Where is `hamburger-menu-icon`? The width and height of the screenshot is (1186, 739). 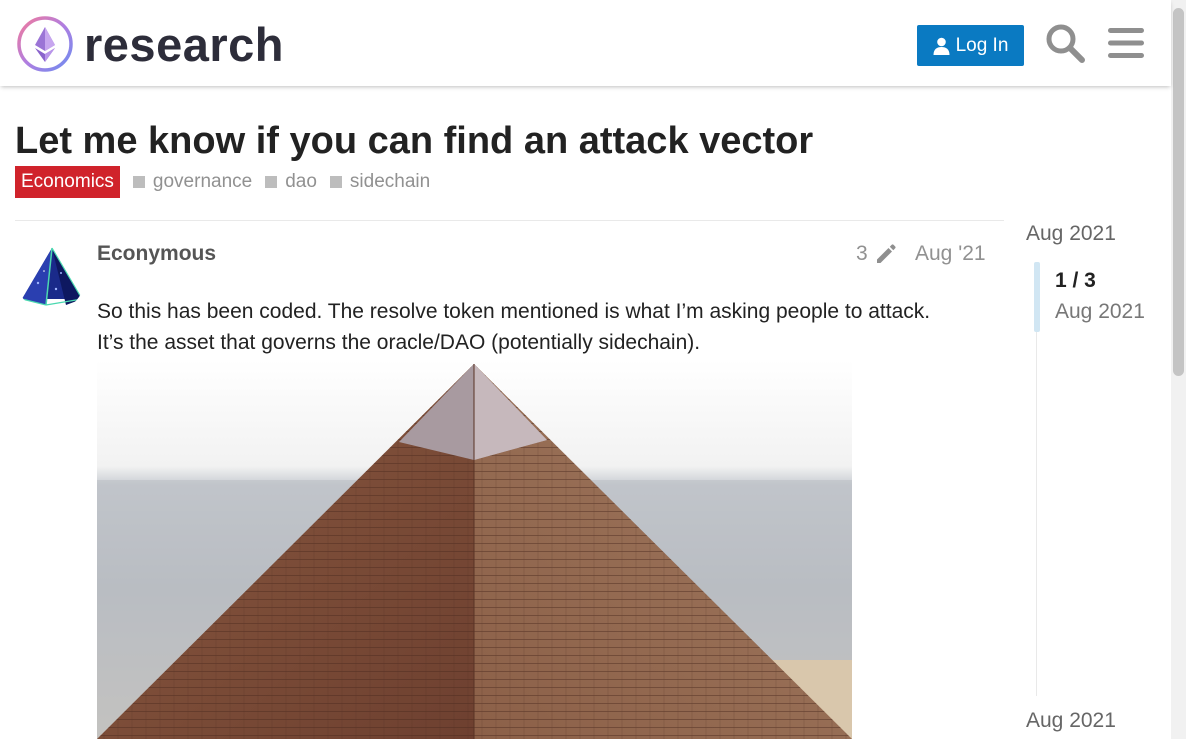
hamburger-menu-icon is located at coordinates (1126, 43).